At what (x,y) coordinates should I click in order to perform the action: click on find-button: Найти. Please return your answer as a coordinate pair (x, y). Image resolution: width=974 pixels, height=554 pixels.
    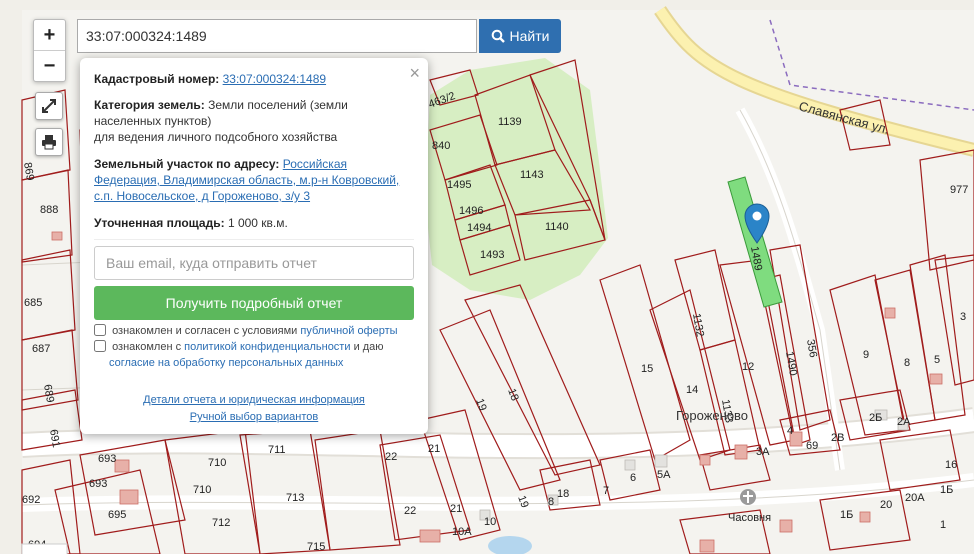
    Looking at the image, I should click on (520, 36).